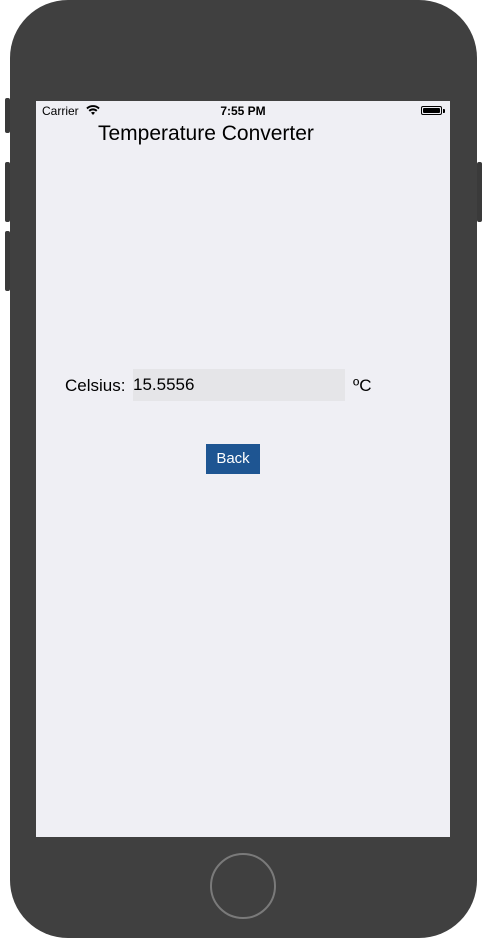 This screenshot has width=486, height=938. I want to click on volume-up-button, so click(7, 192).